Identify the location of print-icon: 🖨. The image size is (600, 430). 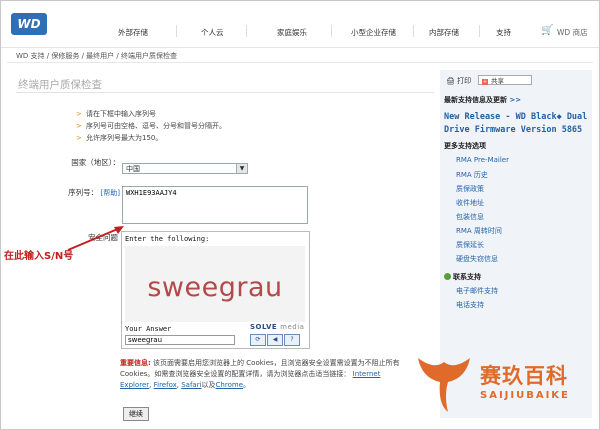
(450, 81).